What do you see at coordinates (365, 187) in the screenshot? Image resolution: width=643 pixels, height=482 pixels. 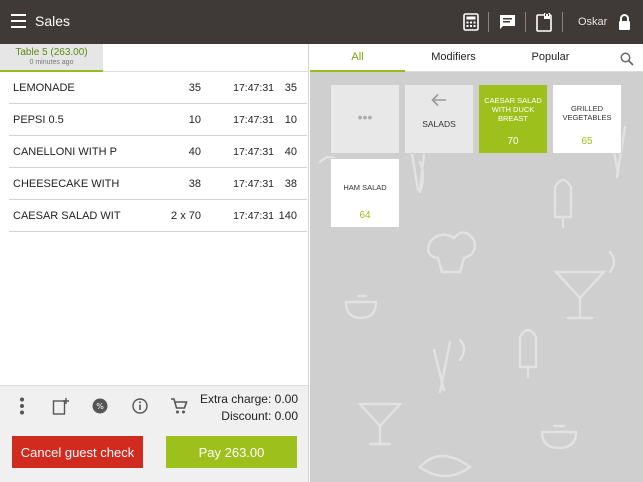 I see `tile-label: HAM SALAD` at bounding box center [365, 187].